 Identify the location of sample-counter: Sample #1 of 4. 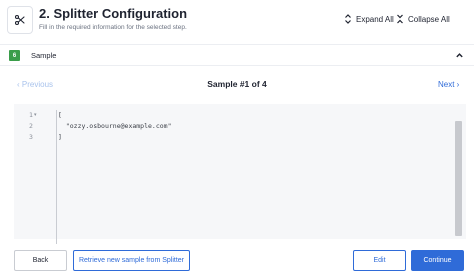
(237, 84).